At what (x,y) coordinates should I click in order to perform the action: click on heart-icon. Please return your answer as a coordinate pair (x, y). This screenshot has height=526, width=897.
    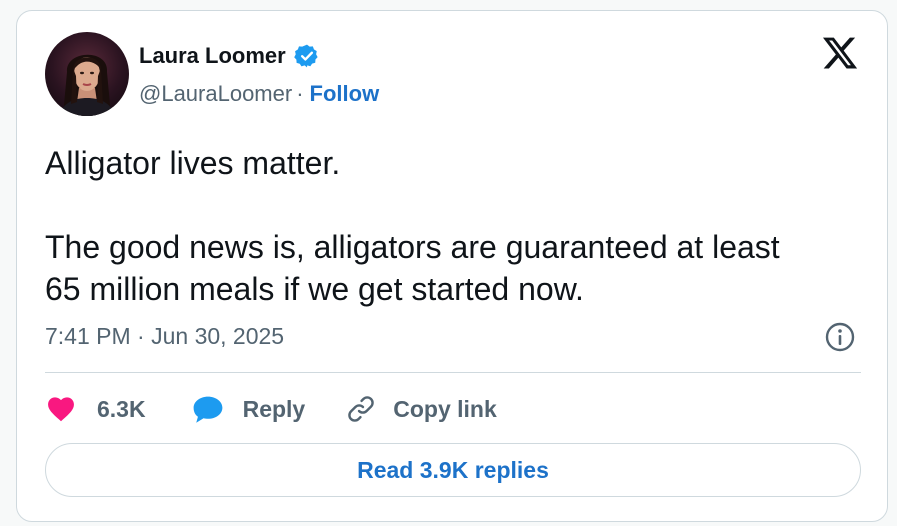
    Looking at the image, I should click on (61, 409).